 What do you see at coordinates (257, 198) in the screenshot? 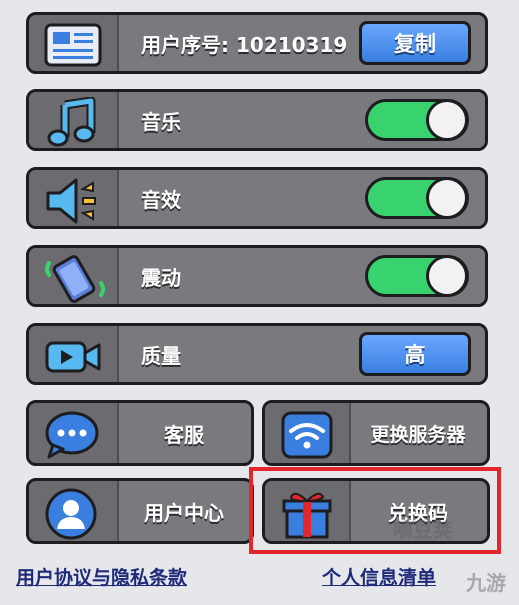
I see `sound-row: 音效` at bounding box center [257, 198].